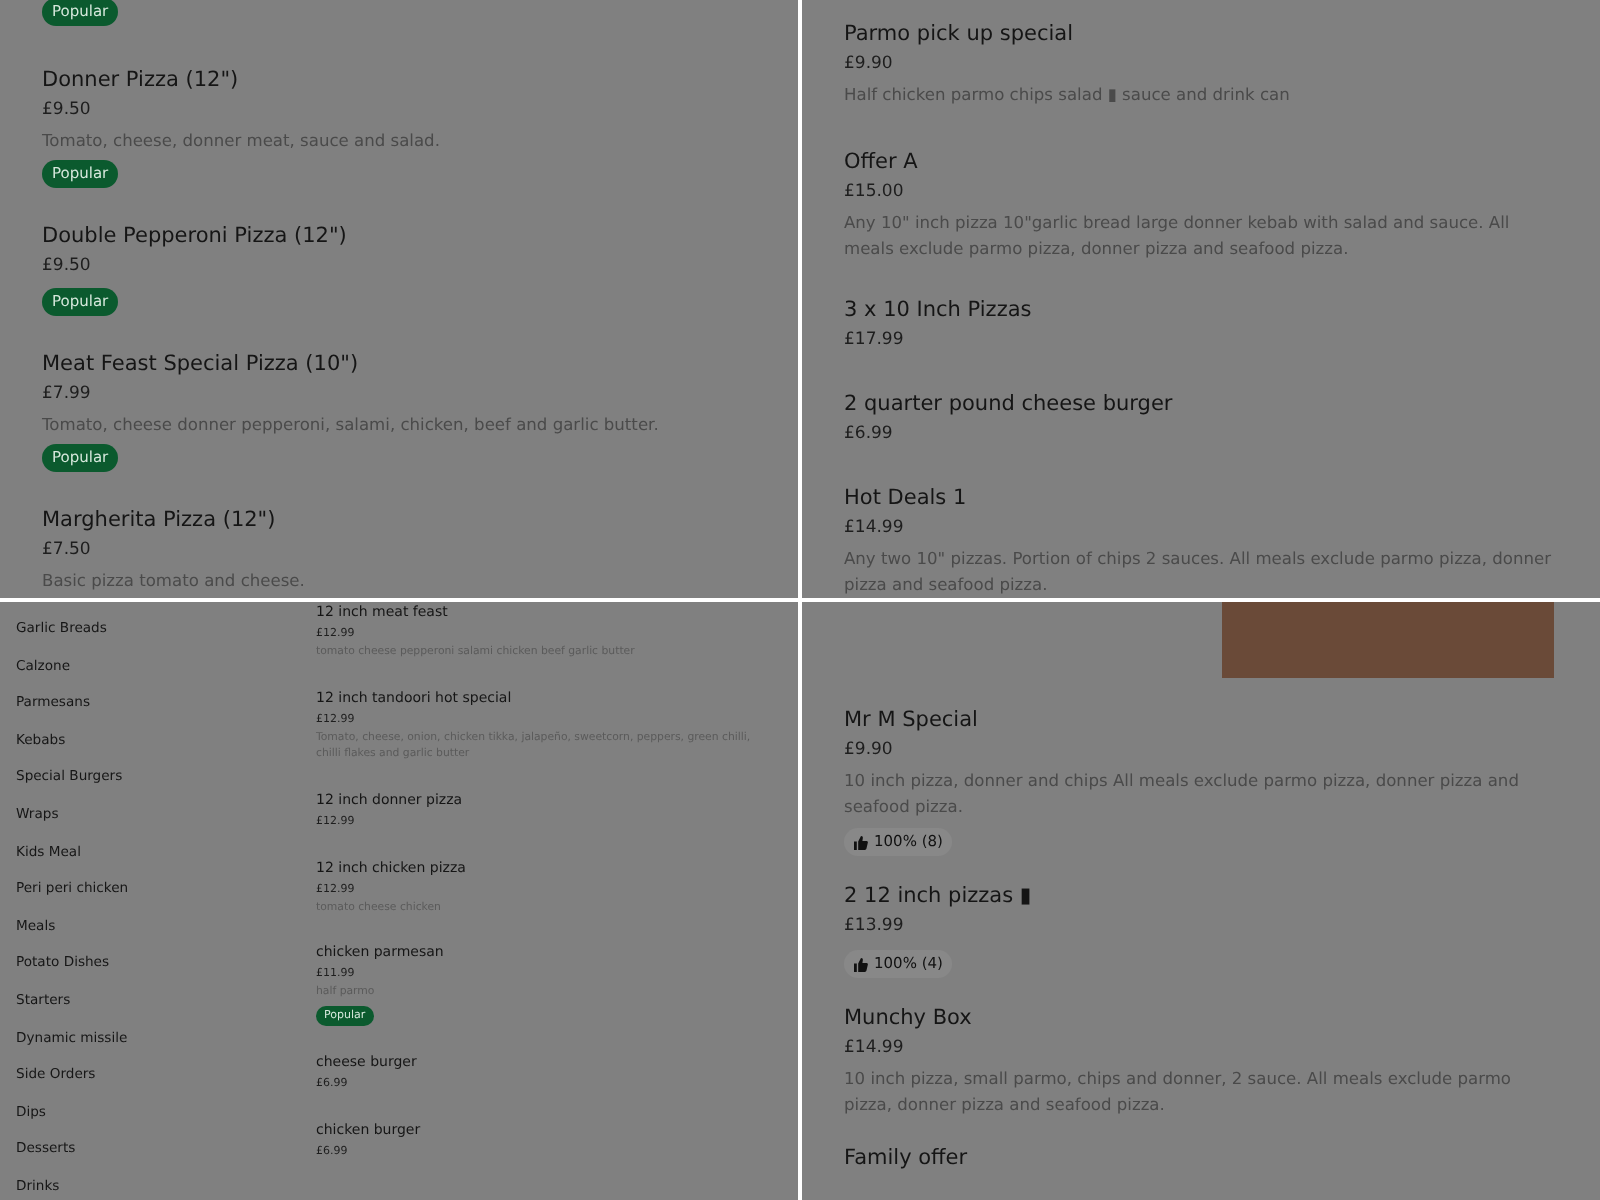 The height and width of the screenshot is (1200, 1600). Describe the element at coordinates (911, 720) in the screenshot. I see `item-name: Mr M Special` at that location.